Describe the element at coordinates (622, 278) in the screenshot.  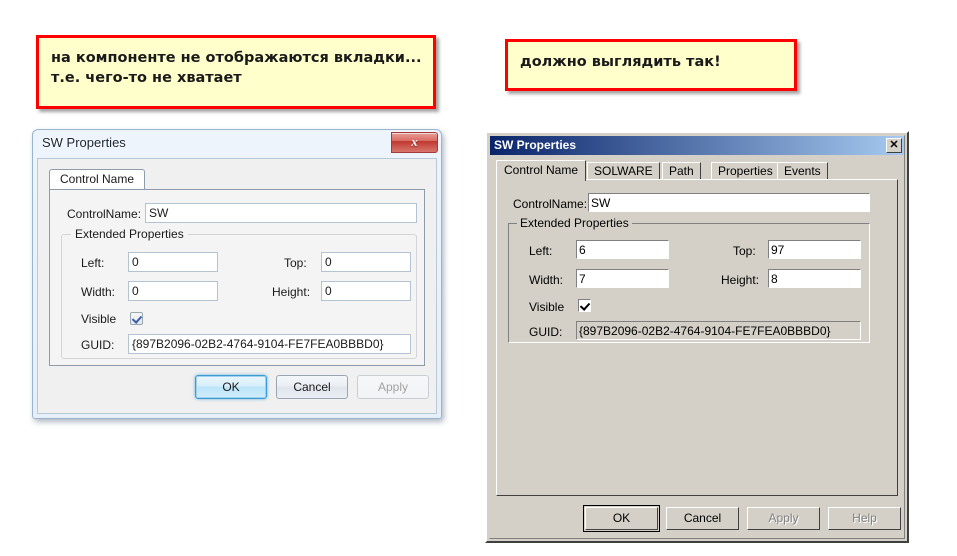
I see `width-input: 7` at that location.